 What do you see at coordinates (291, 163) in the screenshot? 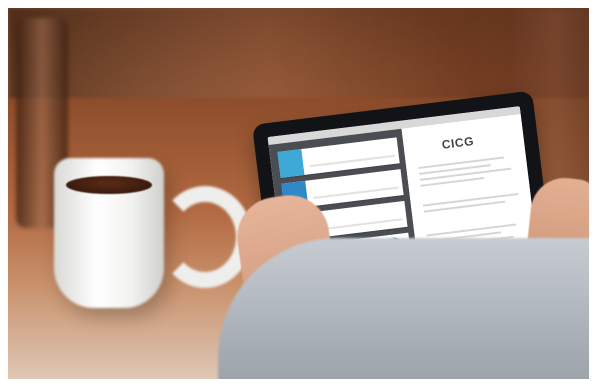
I see `globe-icon` at bounding box center [291, 163].